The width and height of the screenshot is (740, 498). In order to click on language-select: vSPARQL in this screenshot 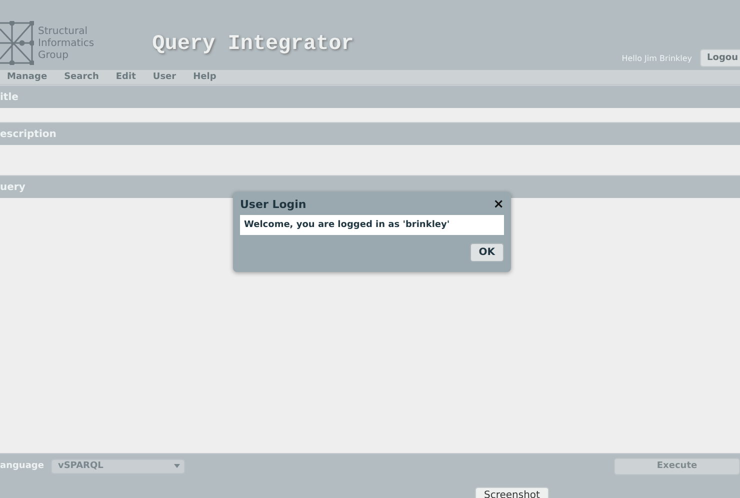, I will do `click(117, 466)`.